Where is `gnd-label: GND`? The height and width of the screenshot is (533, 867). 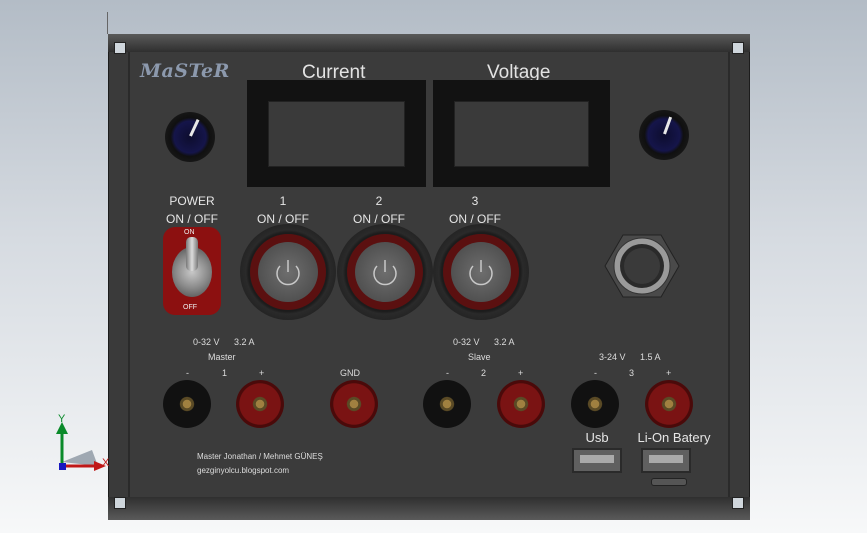 gnd-label: GND is located at coordinates (350, 373).